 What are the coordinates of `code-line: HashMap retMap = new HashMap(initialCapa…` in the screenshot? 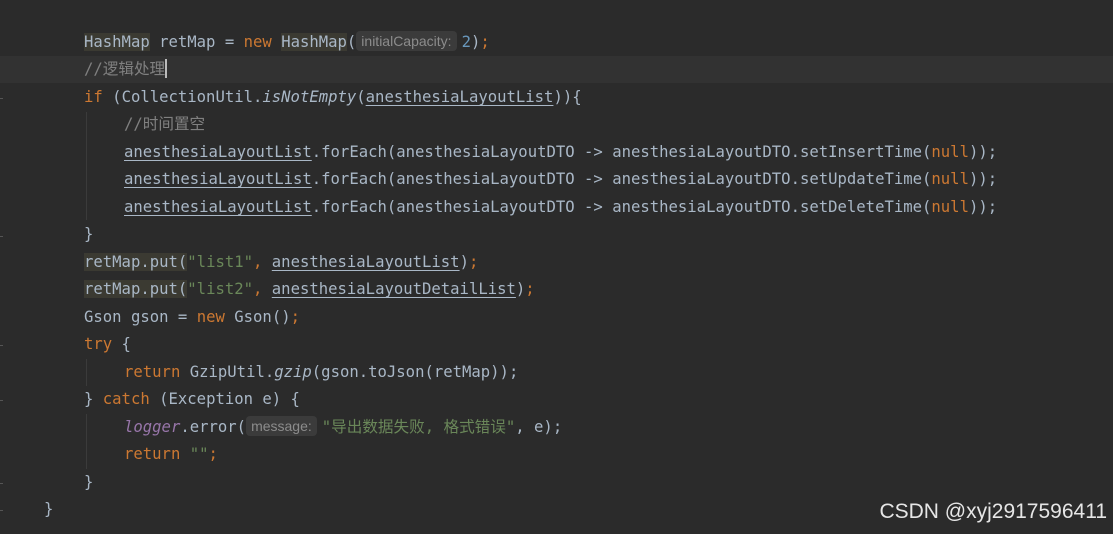 It's located at (556, 42).